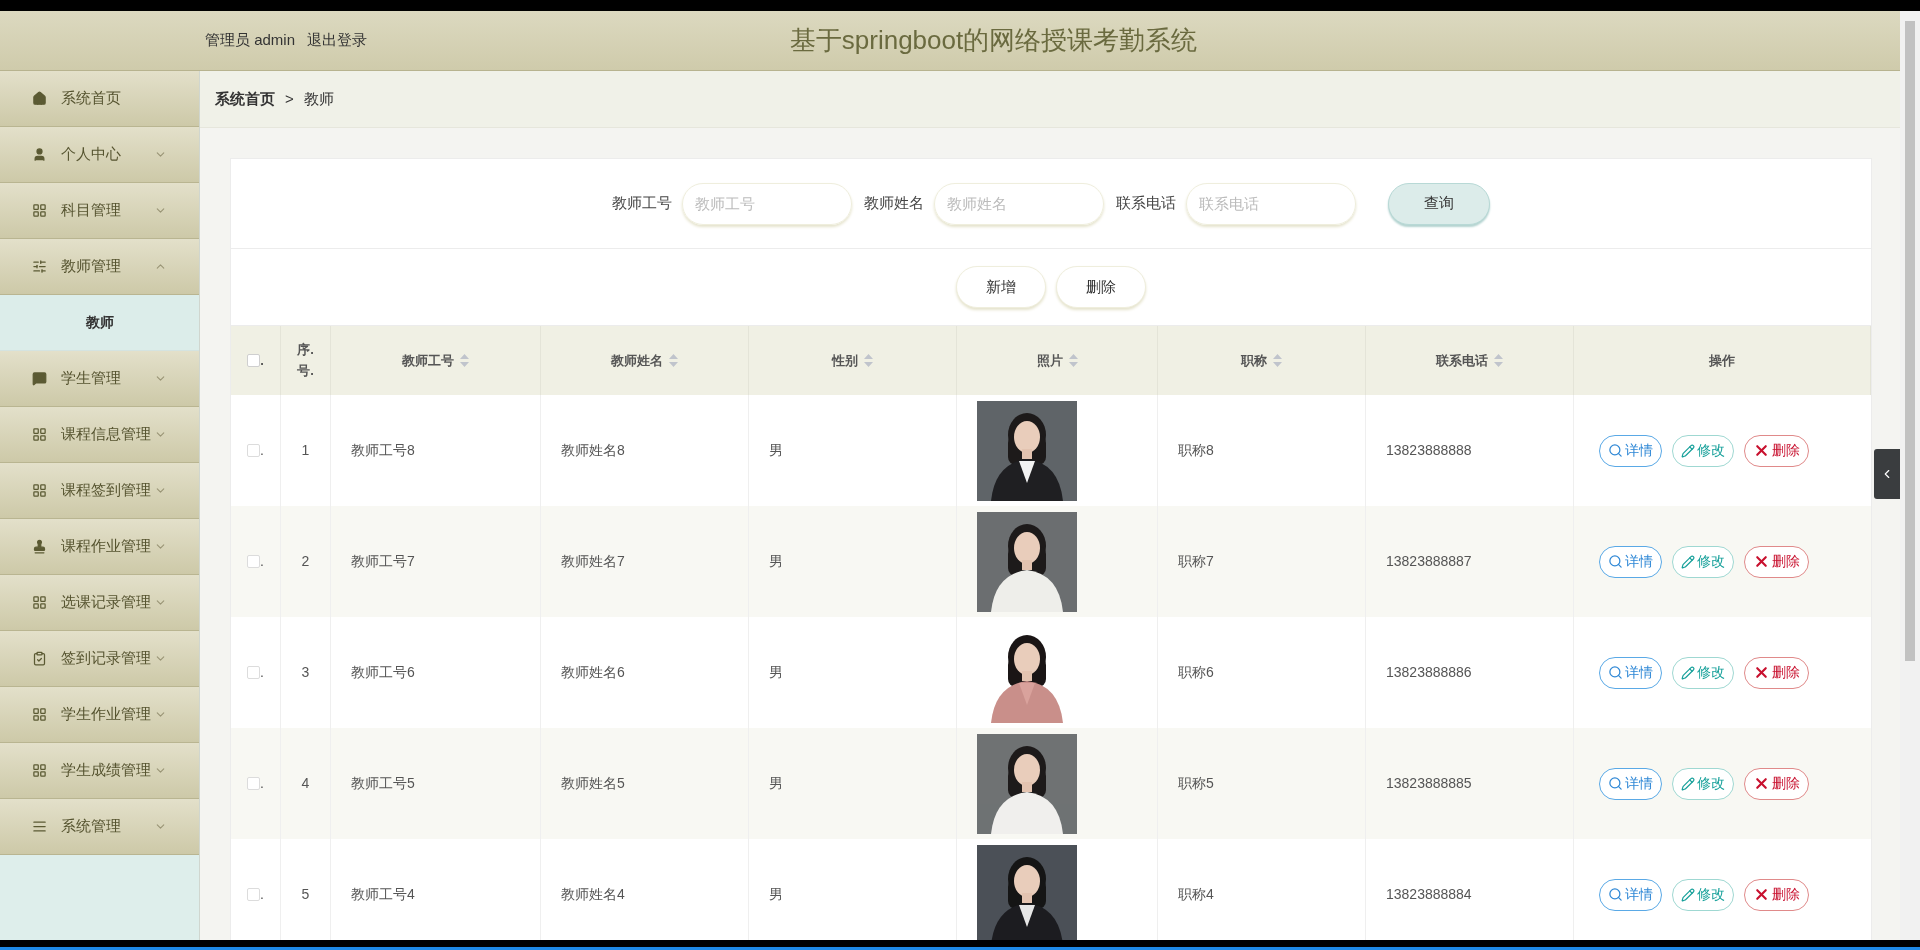 The height and width of the screenshot is (950, 1920). Describe the element at coordinates (245, 99) in the screenshot. I see `breadcrumb-link: 系统首页` at that location.